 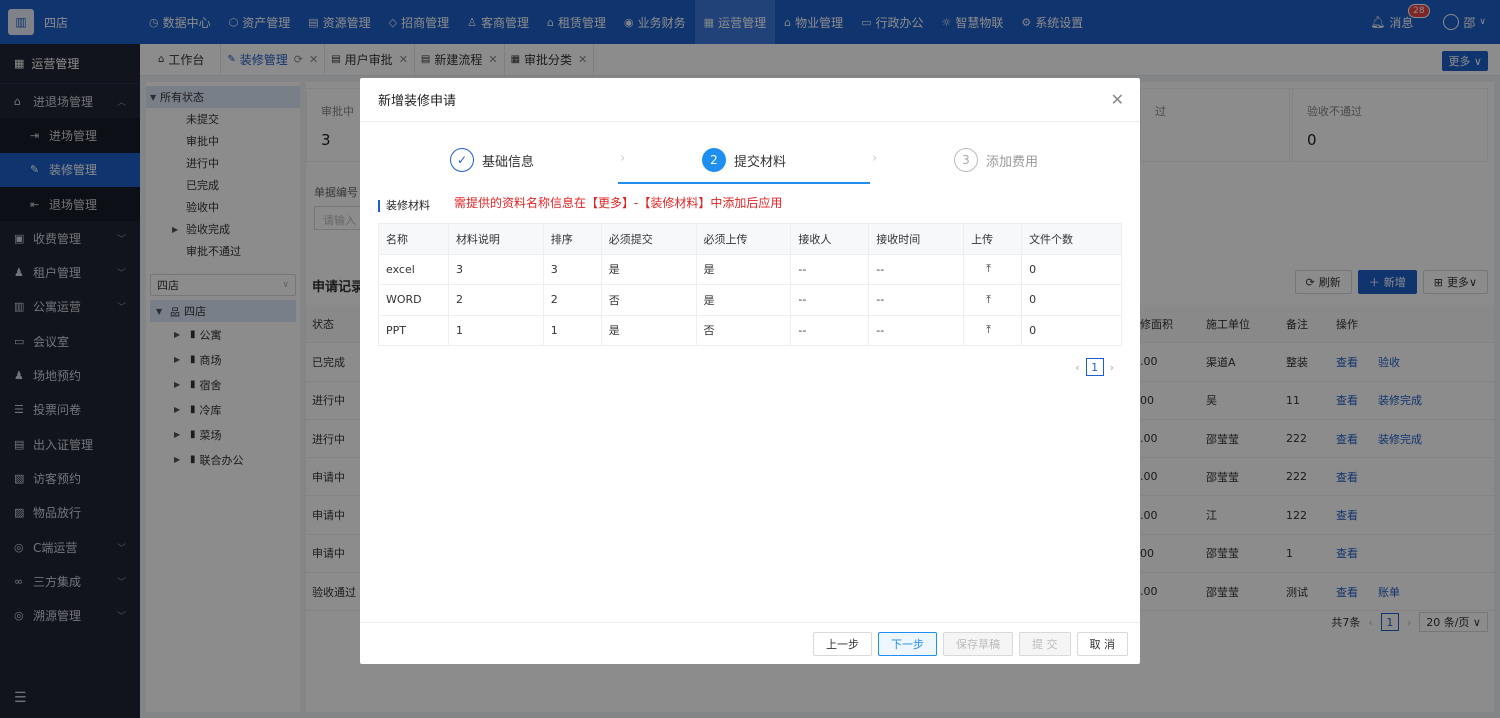 I want to click on column-header: 必须上传, so click(x=743, y=239).